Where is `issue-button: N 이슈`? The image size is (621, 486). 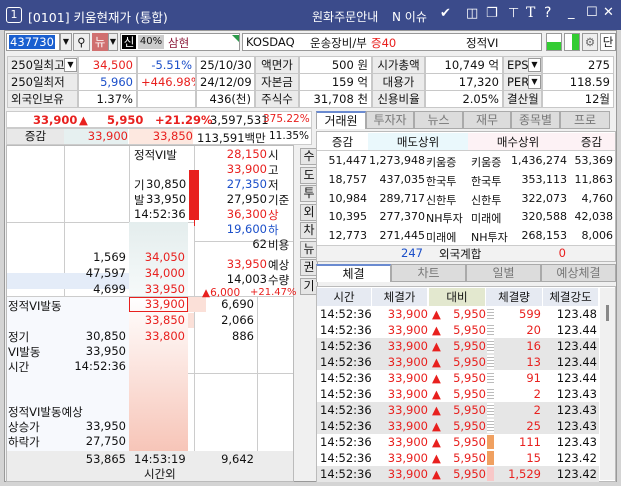
issue-button: N 이슈 is located at coordinates (409, 16).